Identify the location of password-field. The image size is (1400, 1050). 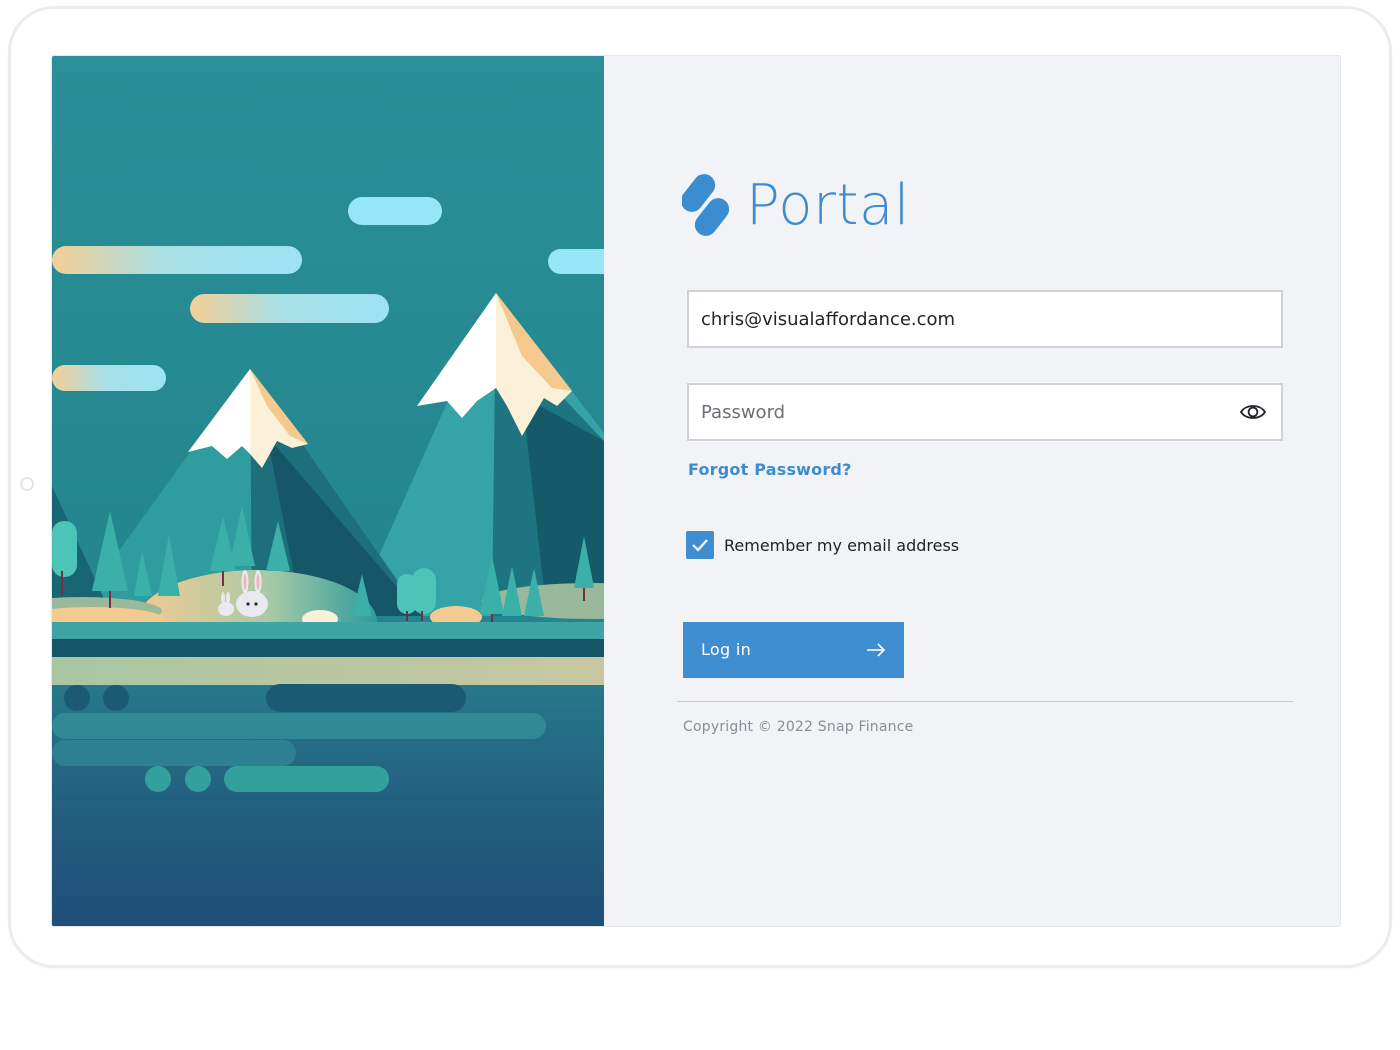
(985, 412).